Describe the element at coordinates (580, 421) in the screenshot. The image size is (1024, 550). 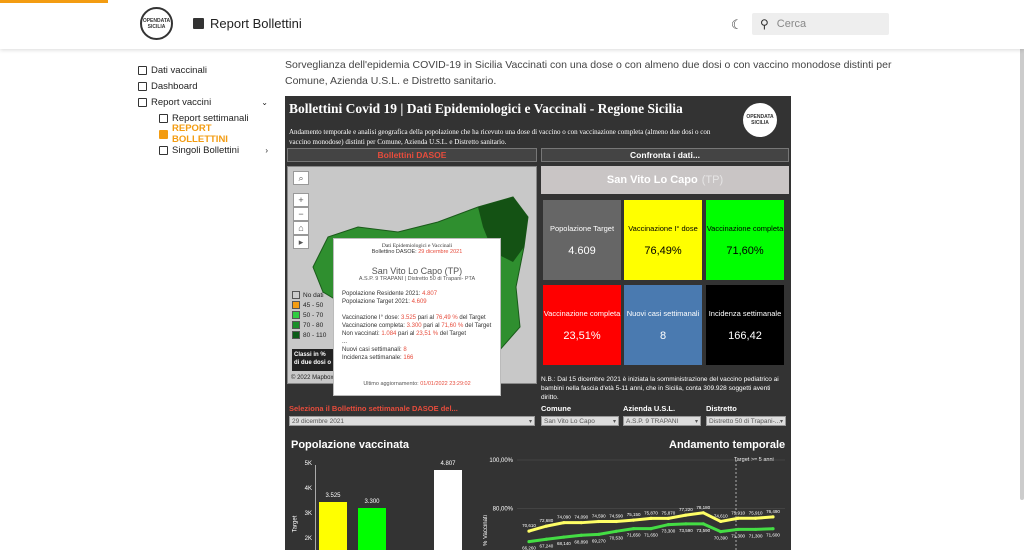
I see `comune-select: San Vito Lo Capo ▾` at that location.